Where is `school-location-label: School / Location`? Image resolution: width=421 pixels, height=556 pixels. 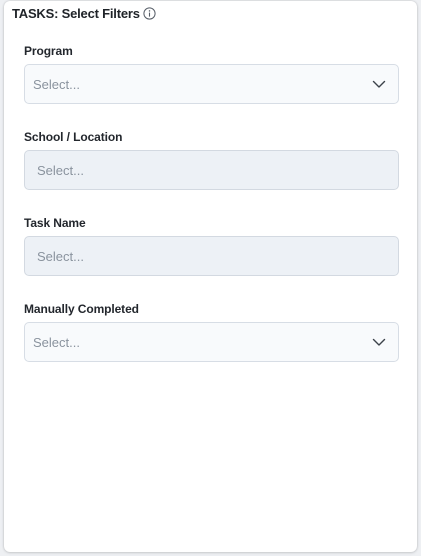
school-location-label: School / Location is located at coordinates (73, 137).